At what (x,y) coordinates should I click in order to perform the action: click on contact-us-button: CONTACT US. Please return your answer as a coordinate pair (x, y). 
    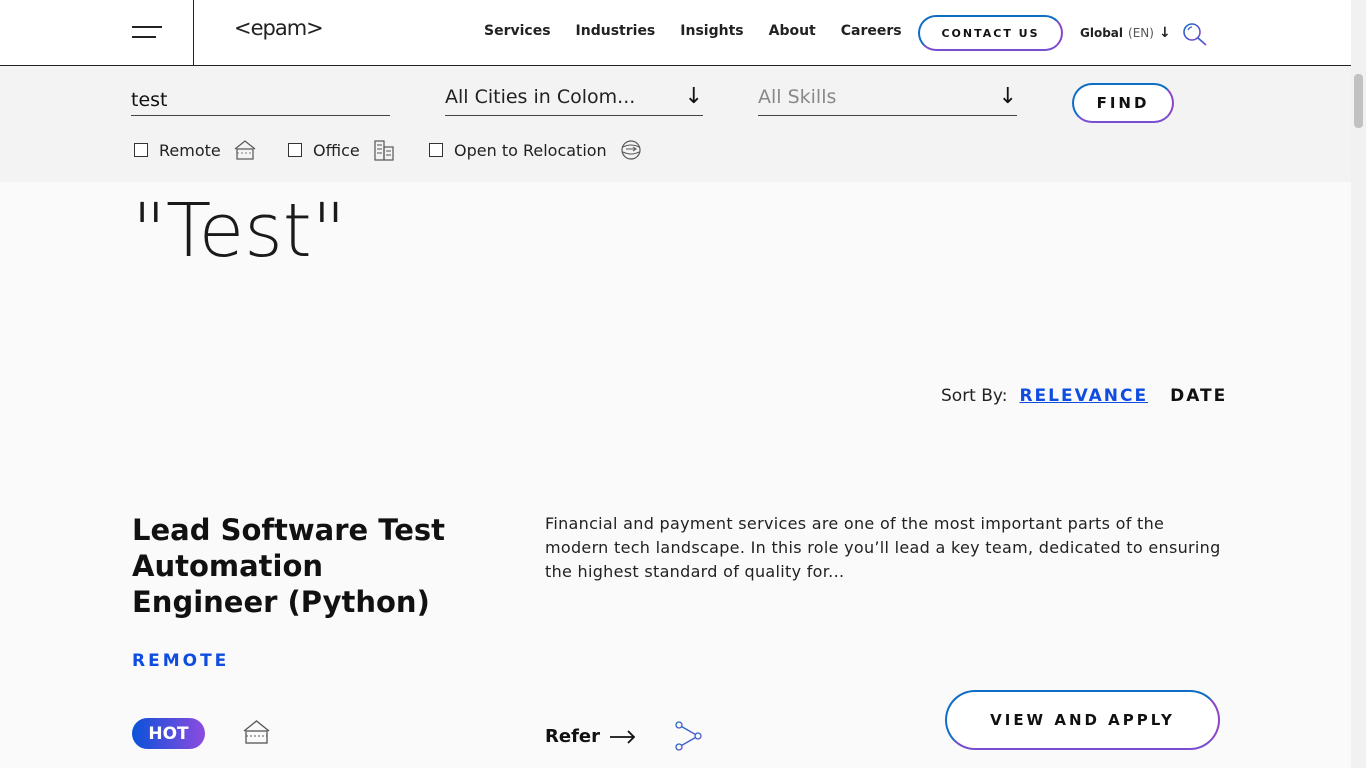
    Looking at the image, I should click on (990, 33).